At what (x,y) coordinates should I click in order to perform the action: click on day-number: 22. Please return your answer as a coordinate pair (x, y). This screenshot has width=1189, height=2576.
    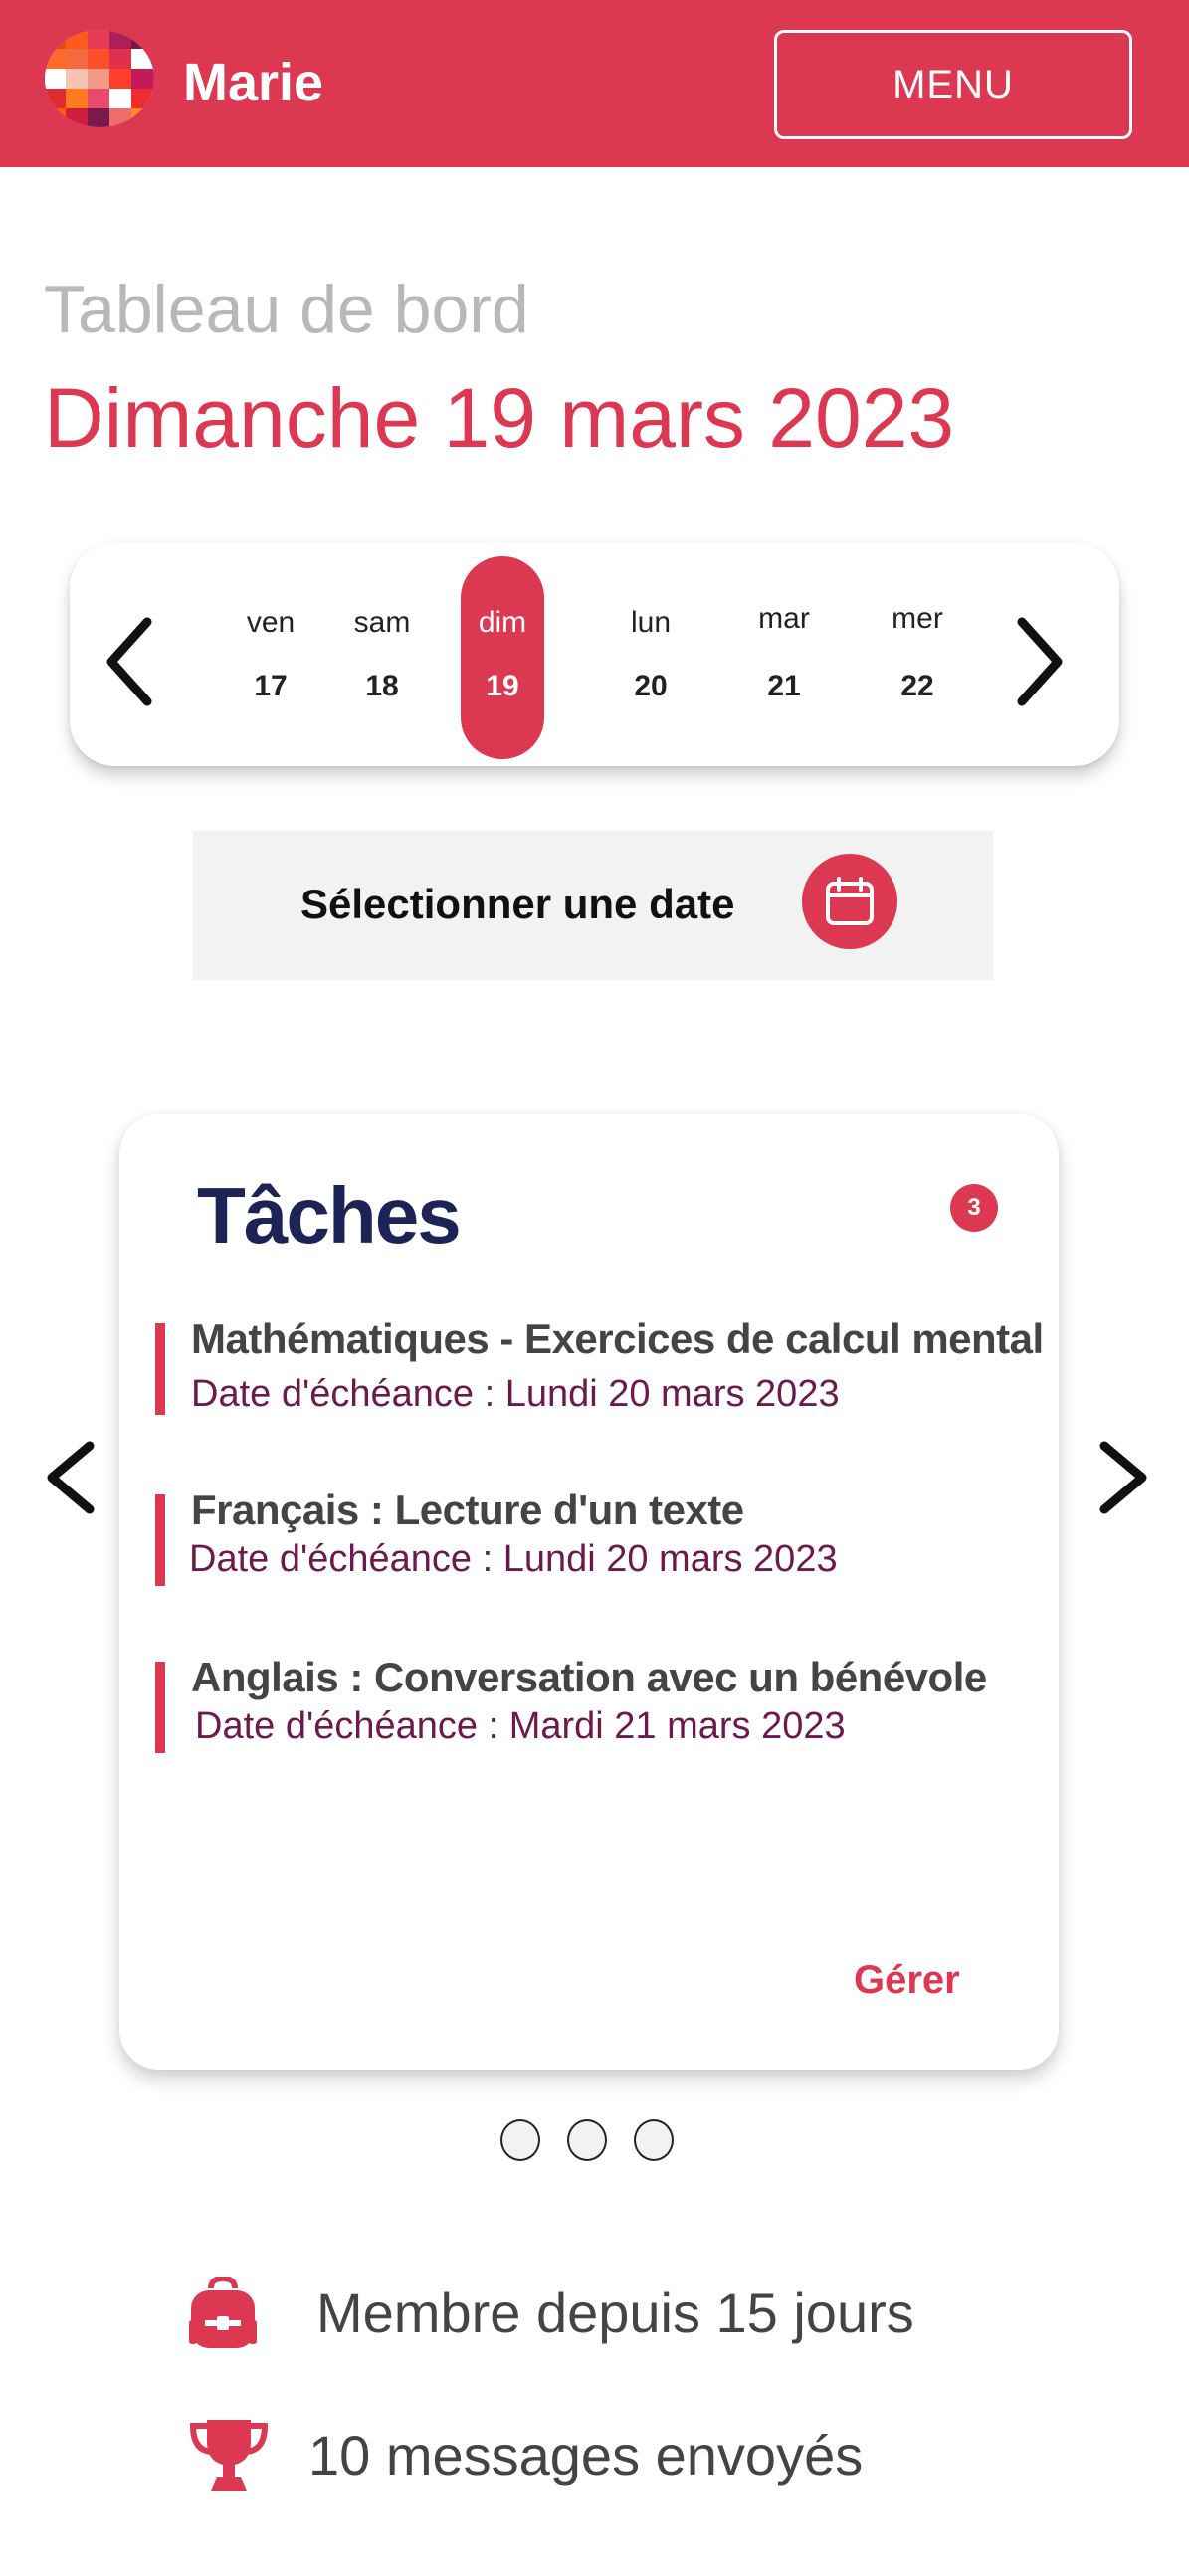
    Looking at the image, I should click on (917, 686).